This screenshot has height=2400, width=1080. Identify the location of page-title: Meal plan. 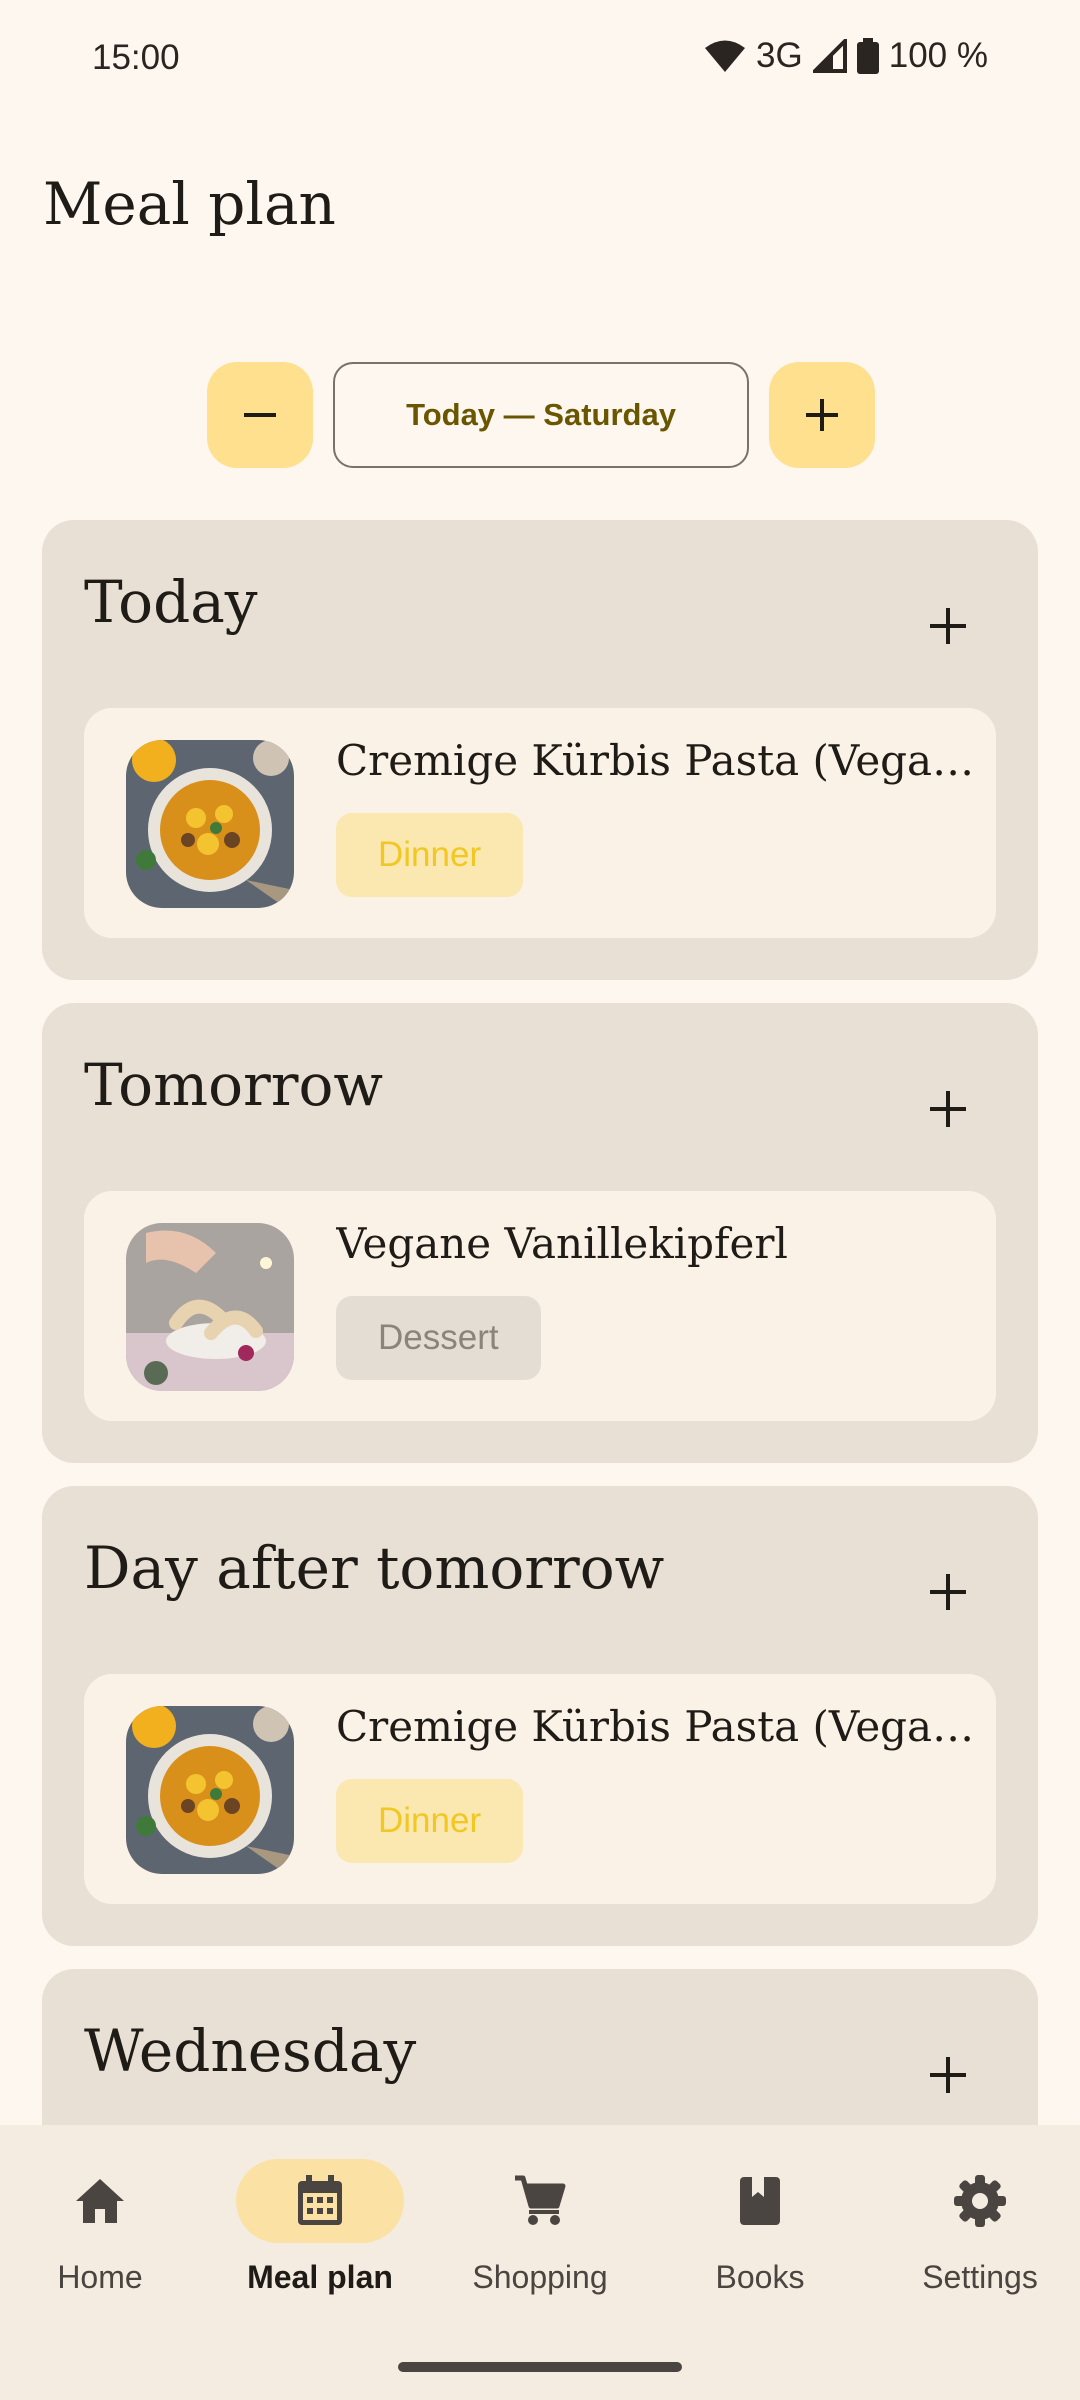
(189, 204).